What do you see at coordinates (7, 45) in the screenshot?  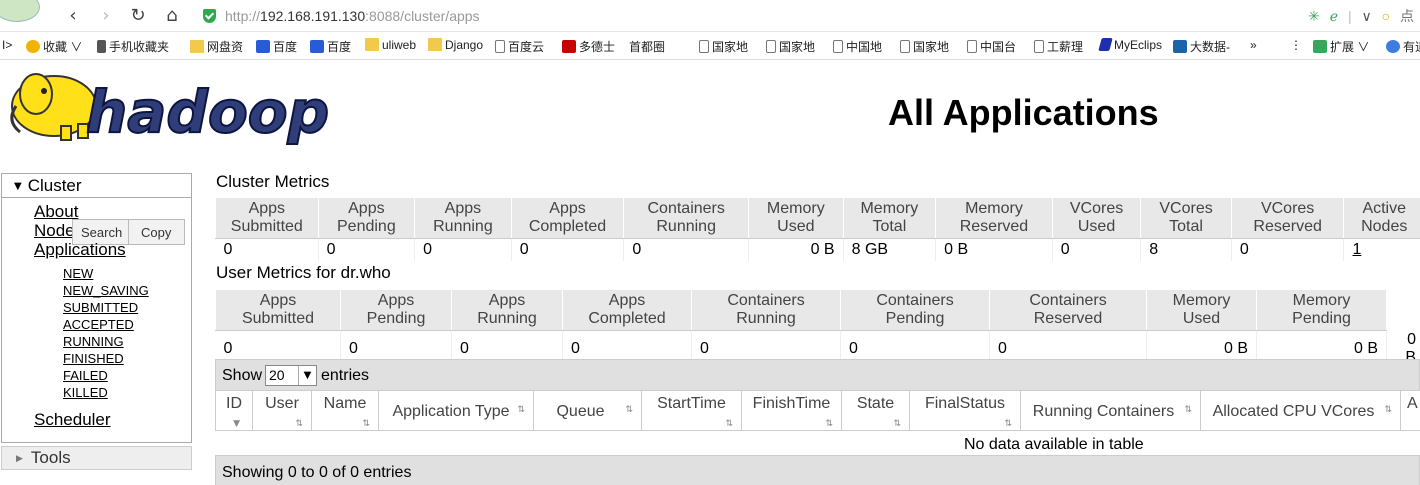 I see `sidebar-toggle-icon: I>` at bounding box center [7, 45].